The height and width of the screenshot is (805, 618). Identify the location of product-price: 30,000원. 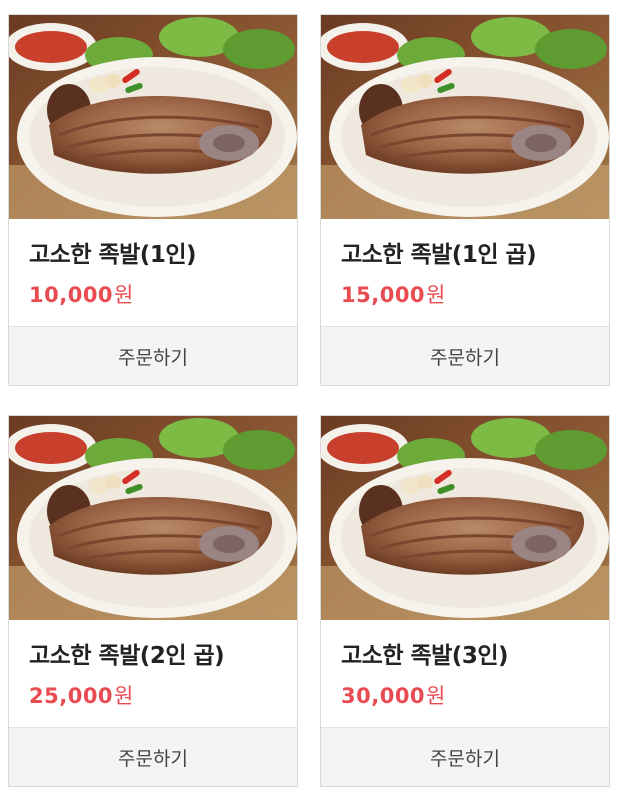
(393, 695).